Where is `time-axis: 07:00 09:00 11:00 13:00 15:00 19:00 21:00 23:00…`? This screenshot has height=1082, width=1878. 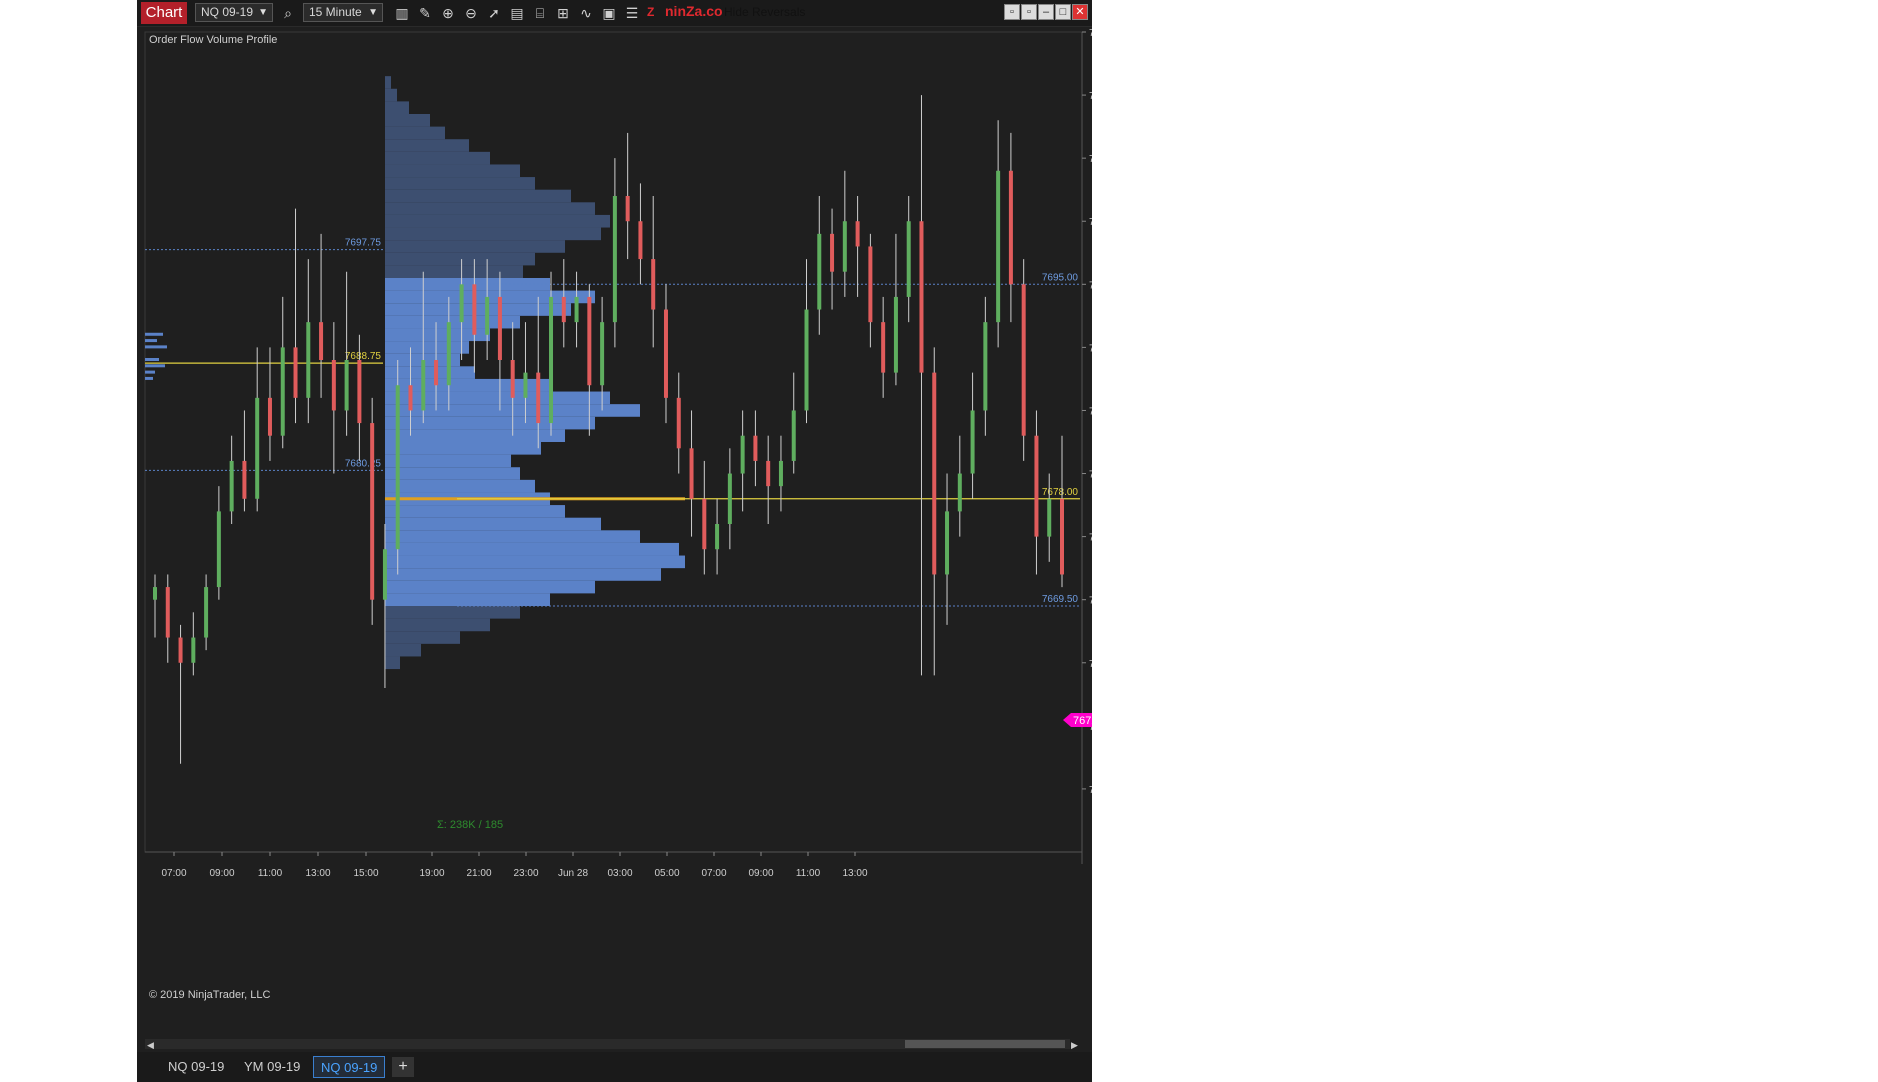 time-axis: 07:00 09:00 11:00 13:00 15:00 19:00 21:00 23:00… is located at coordinates (613, 865).